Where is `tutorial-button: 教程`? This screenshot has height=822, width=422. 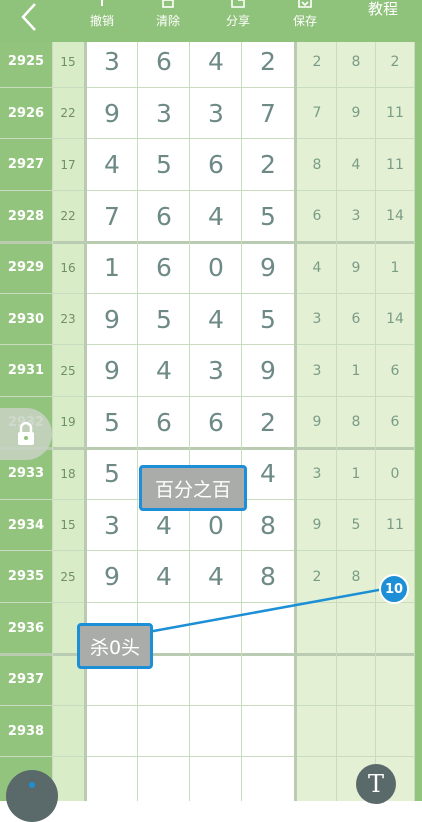 tutorial-button: 教程 is located at coordinates (383, 9).